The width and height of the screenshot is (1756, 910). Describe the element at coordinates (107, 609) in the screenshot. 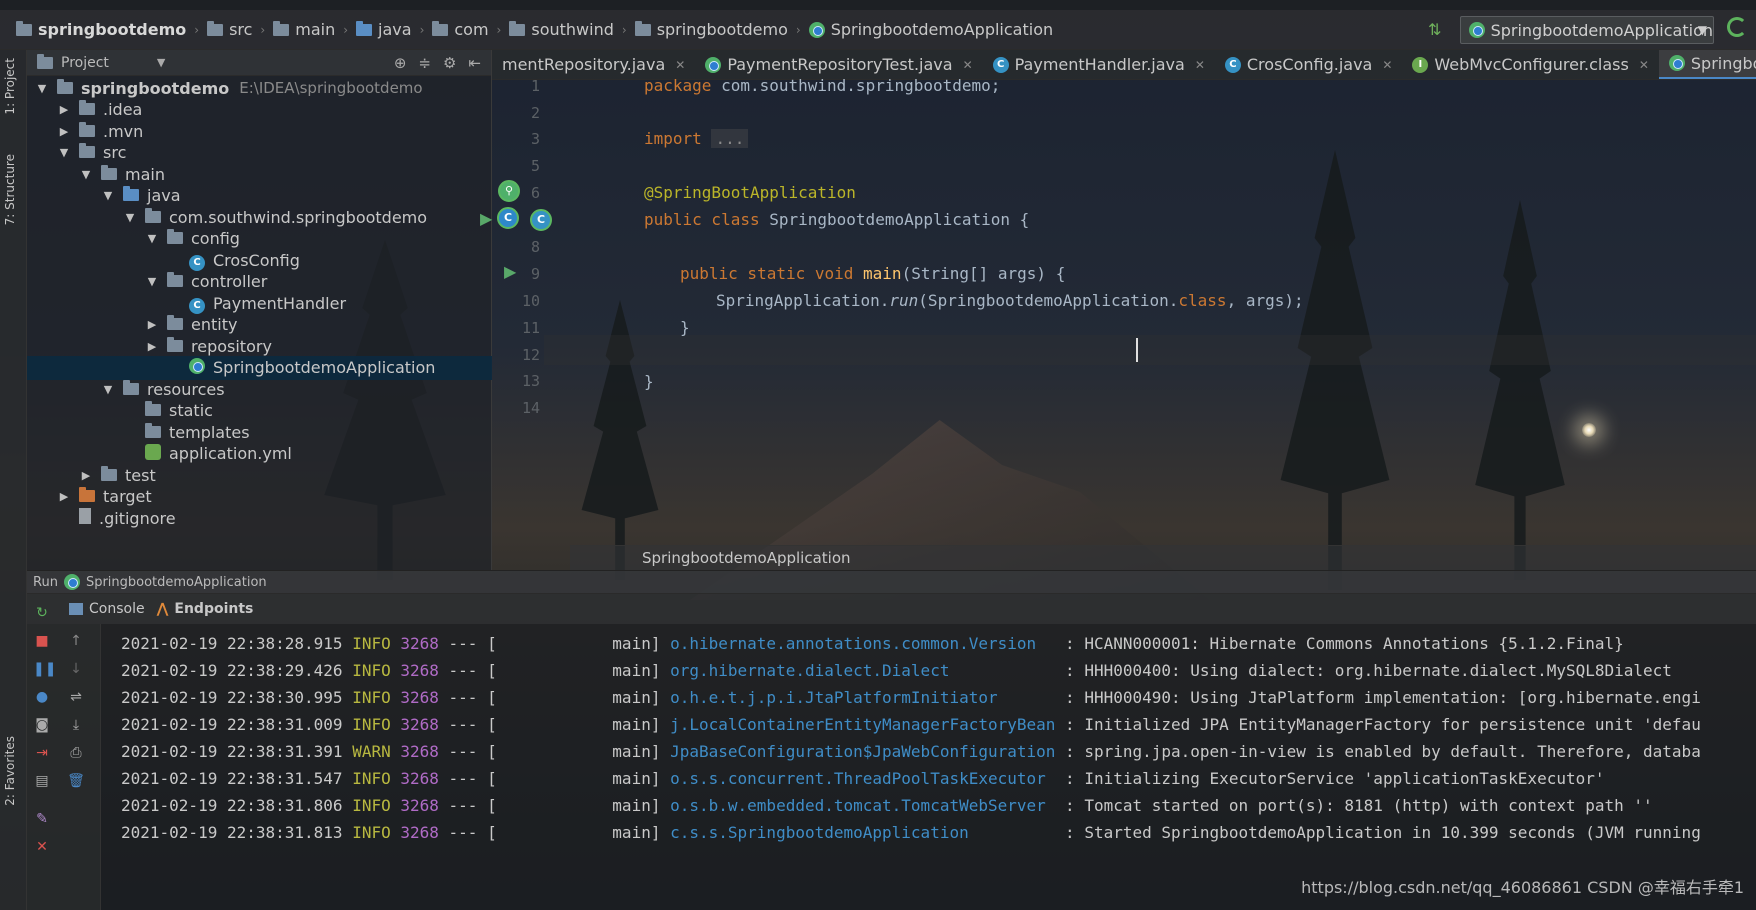

I see `tab-console: Console` at that location.